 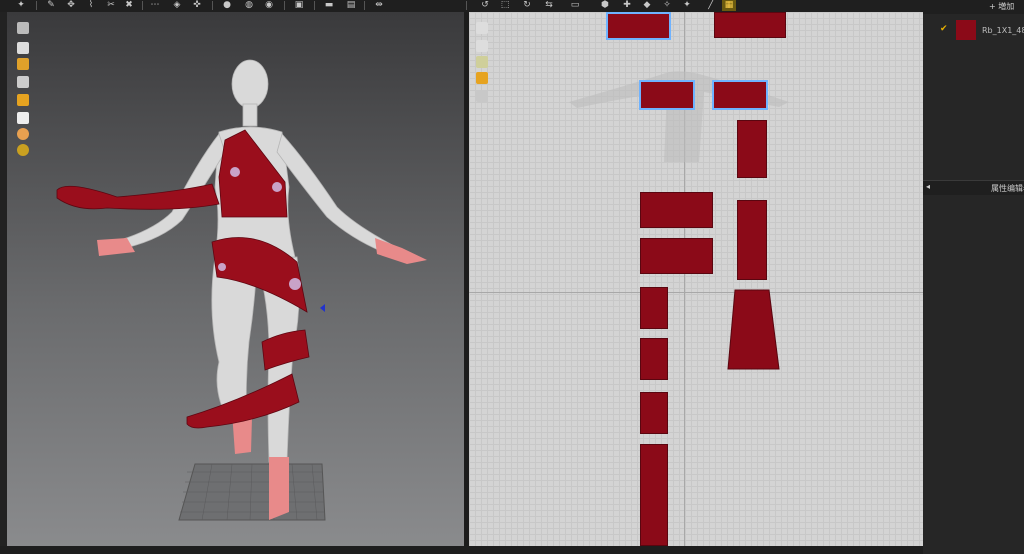 What do you see at coordinates (3, 283) in the screenshot?
I see `left-edge-strip` at bounding box center [3, 283].